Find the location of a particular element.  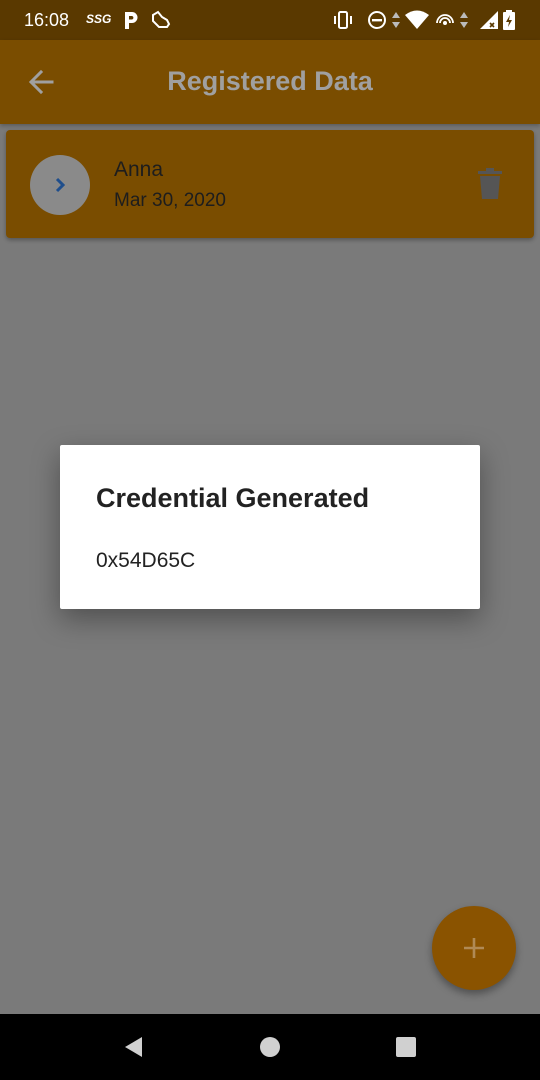

list-item: Anna Mar 30, 2020 is located at coordinates (270, 184).